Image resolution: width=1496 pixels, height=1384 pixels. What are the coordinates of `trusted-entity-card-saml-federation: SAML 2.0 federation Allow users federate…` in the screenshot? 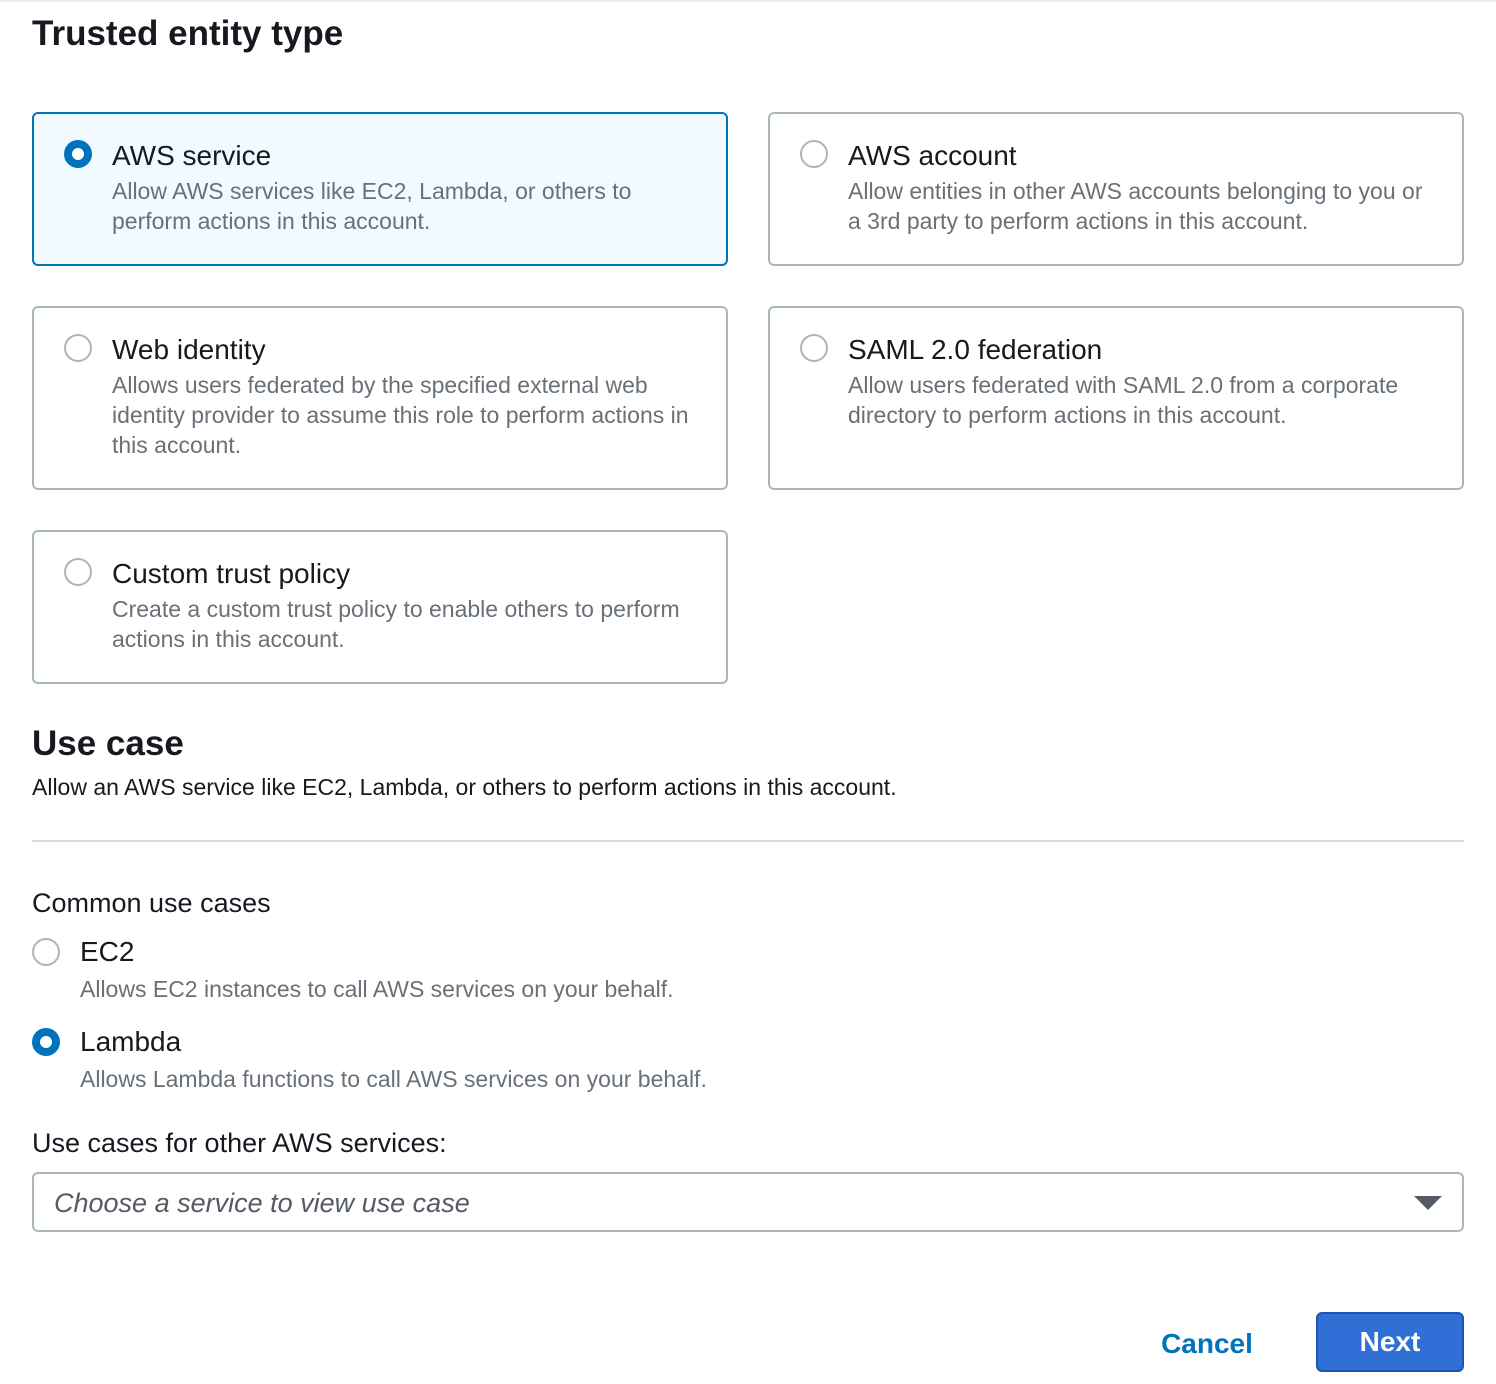 It's located at (1116, 398).